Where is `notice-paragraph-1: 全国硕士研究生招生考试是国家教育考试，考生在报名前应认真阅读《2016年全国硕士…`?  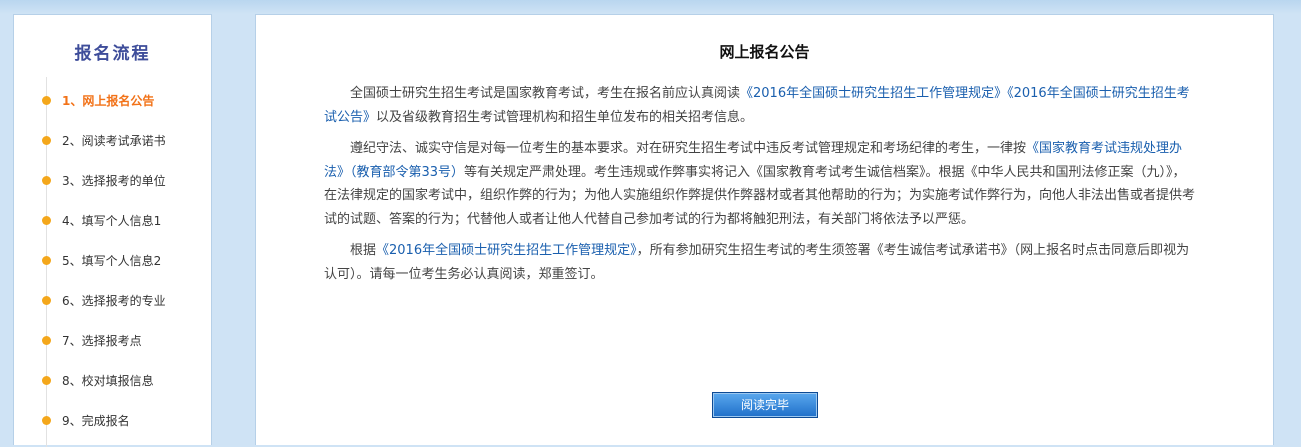
notice-paragraph-1: 全国硕士研究生招生考试是国家教育考试，考生在报名前应认真阅读《2016年全国硕士… is located at coordinates (761, 105).